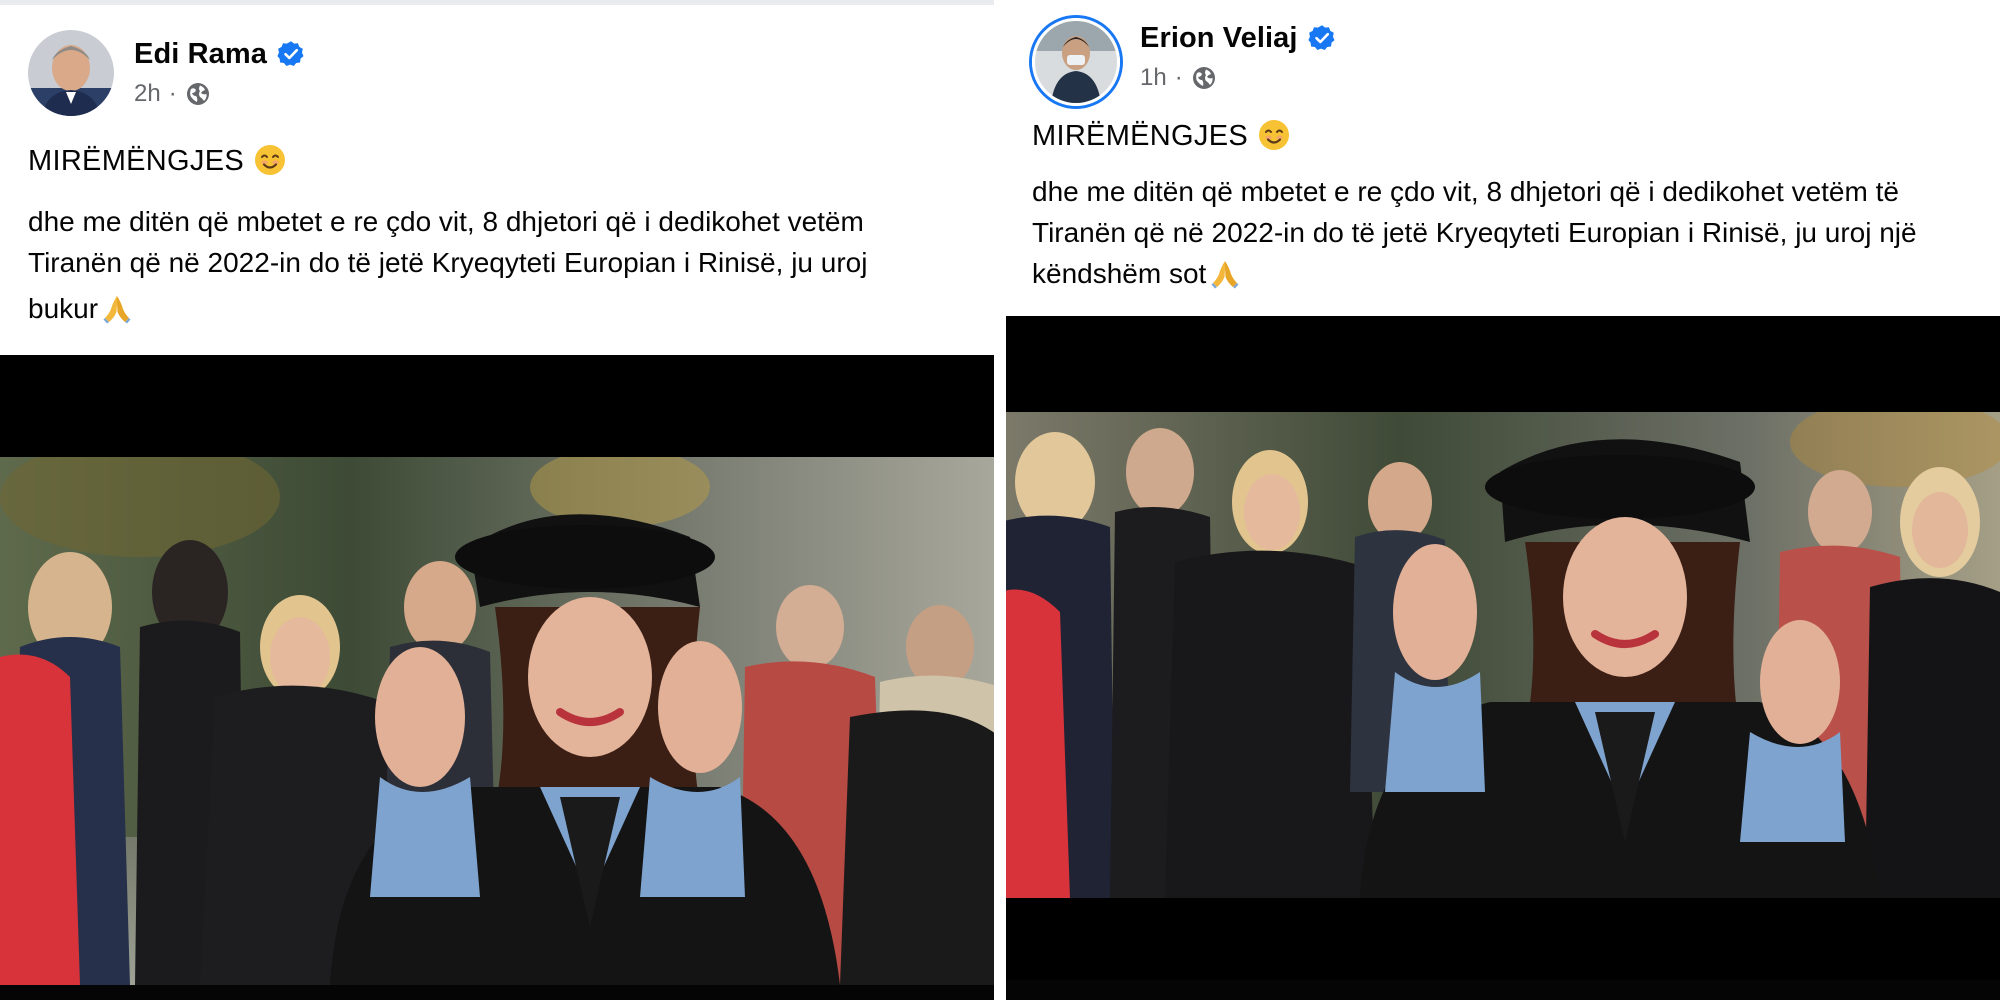  What do you see at coordinates (200, 54) in the screenshot?
I see `author-name: Edi Rama` at bounding box center [200, 54].